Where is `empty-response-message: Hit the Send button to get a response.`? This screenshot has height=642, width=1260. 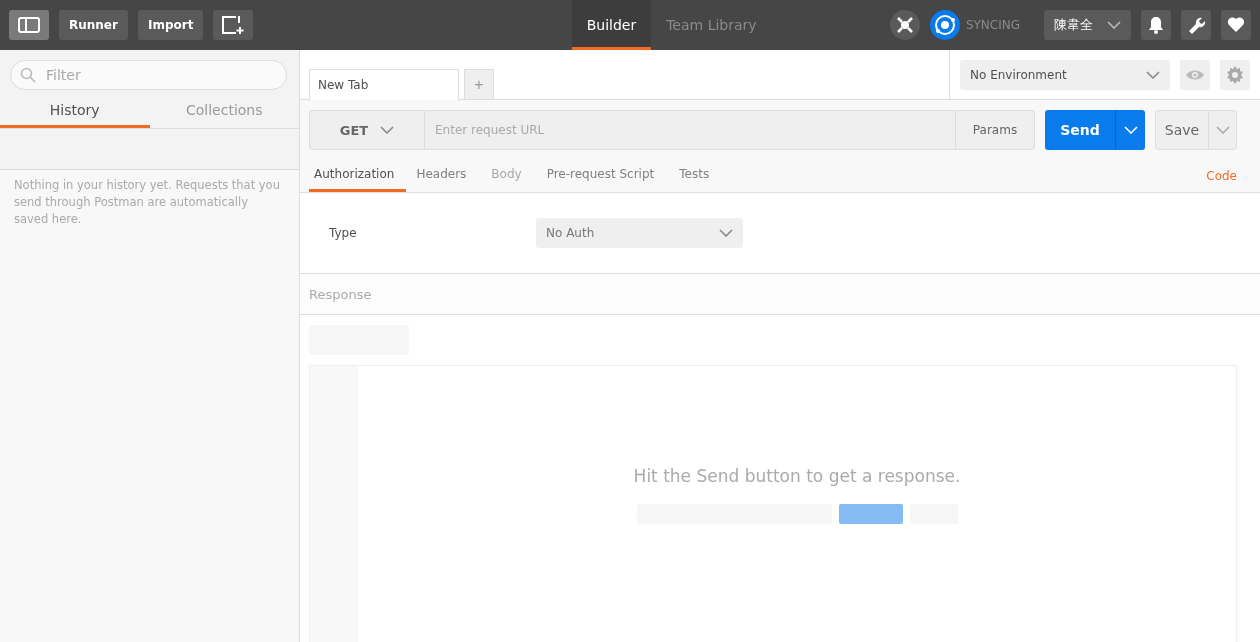
empty-response-message: Hit the Send button to get a response. is located at coordinates (797, 476).